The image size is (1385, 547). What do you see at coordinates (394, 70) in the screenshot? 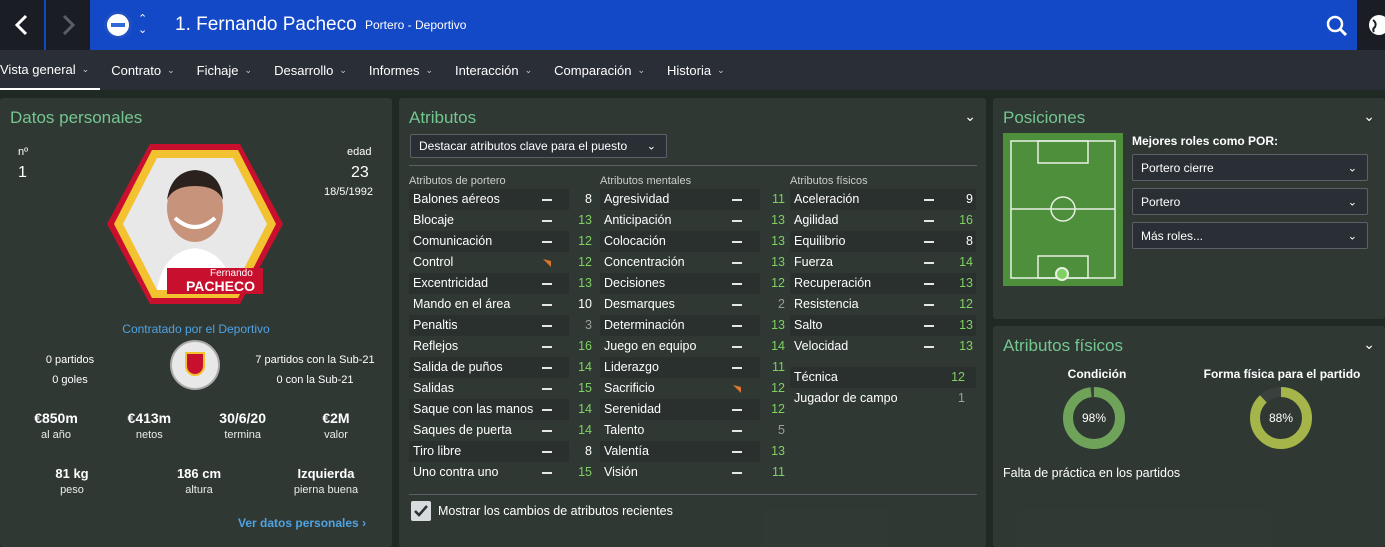
I see `menu-label: Informes` at bounding box center [394, 70].